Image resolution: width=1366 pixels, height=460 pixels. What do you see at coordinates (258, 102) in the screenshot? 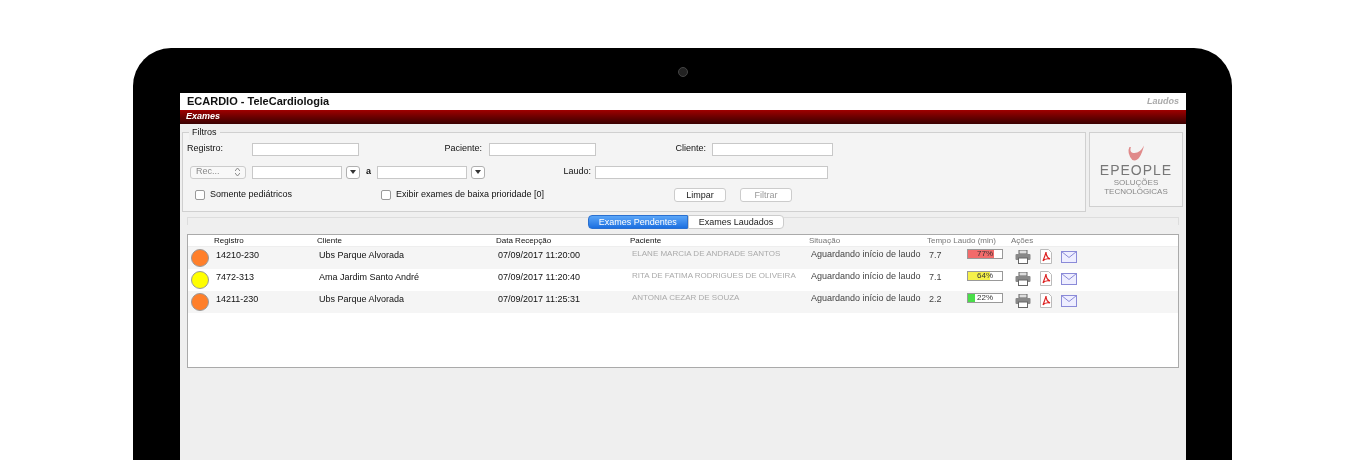
I see `window-title: ECARDIO - TeleCardiologia` at bounding box center [258, 102].